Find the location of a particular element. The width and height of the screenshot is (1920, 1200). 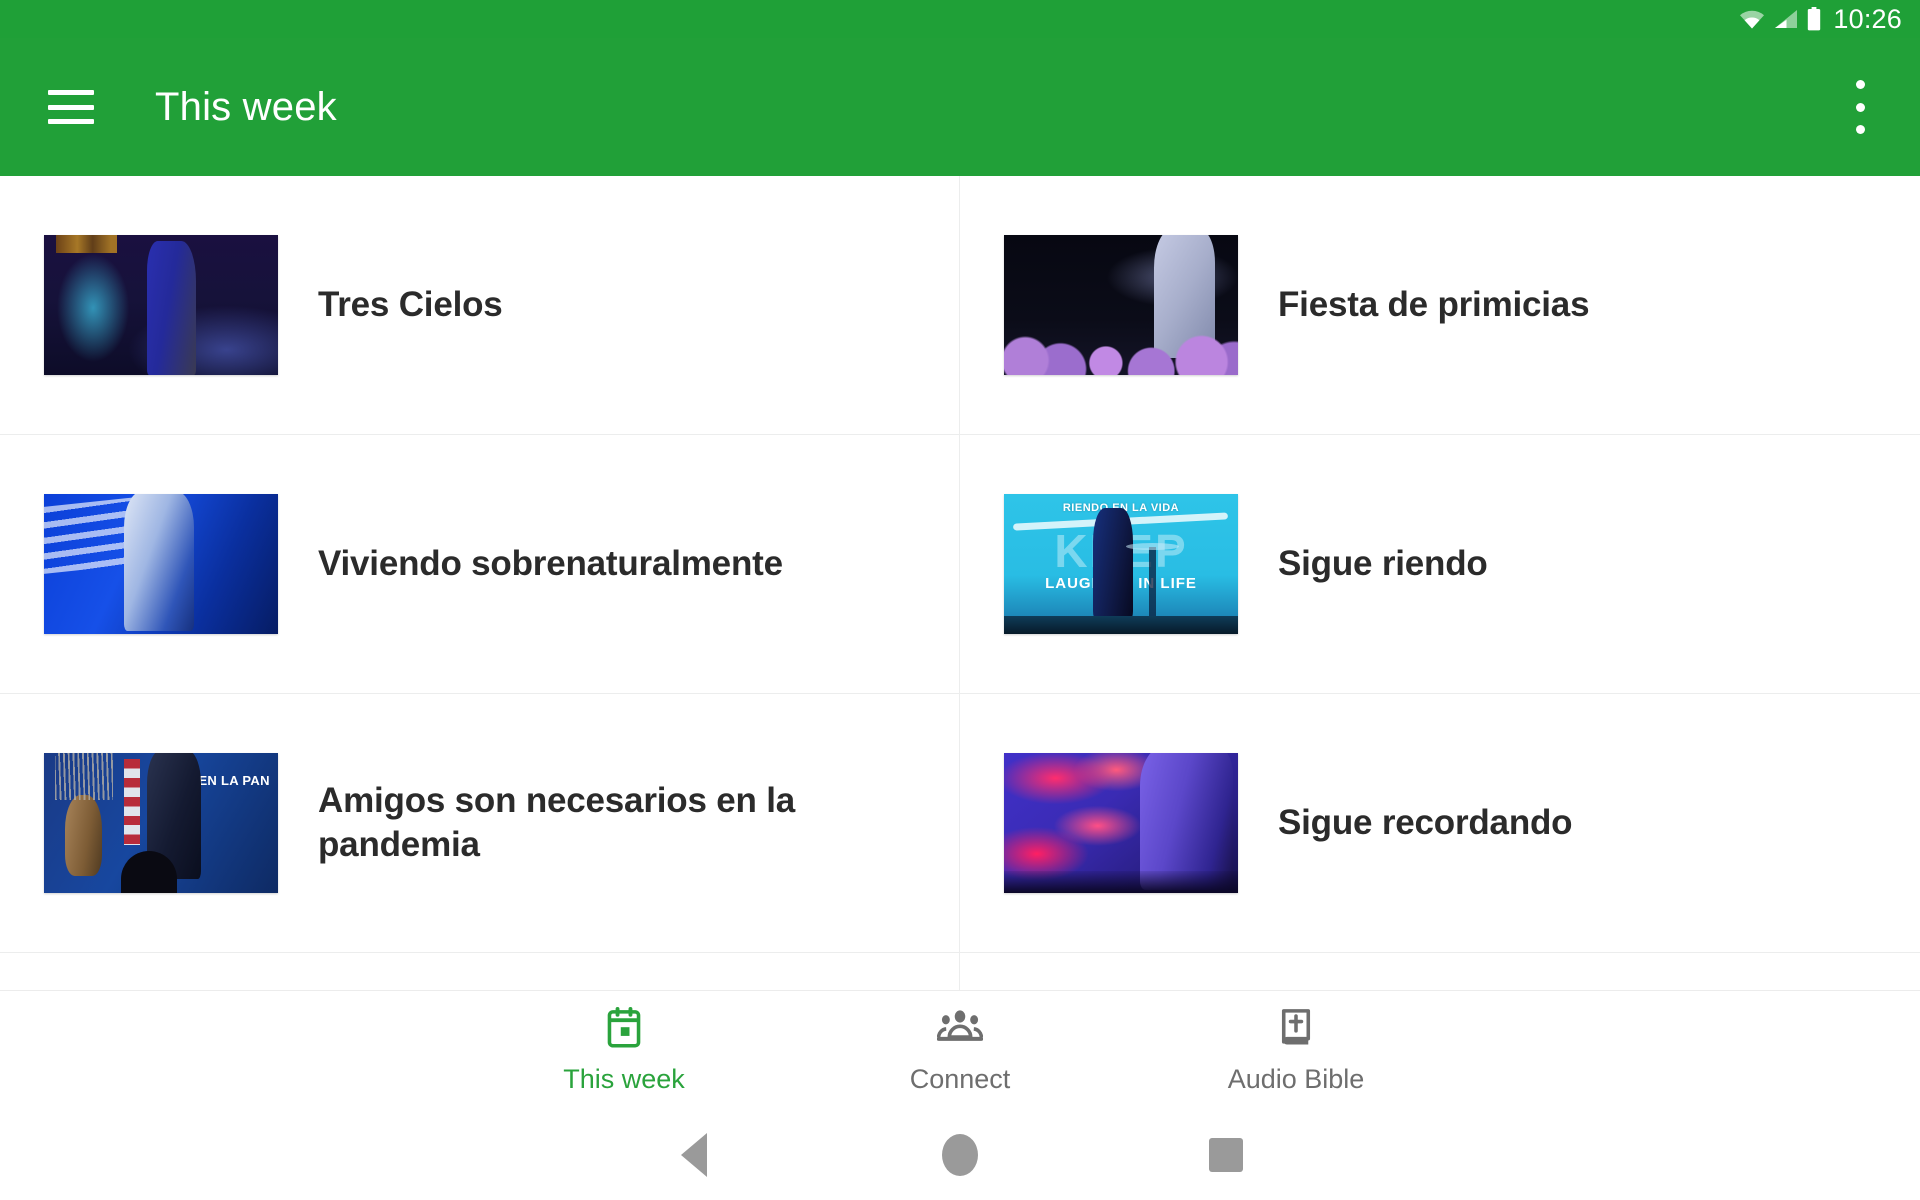

recents-square-icon is located at coordinates (1226, 1155).